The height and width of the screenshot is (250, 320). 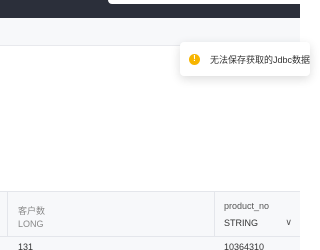 I want to click on toast-message: 无法保存获取的Jdbc数据, so click(x=260, y=59).